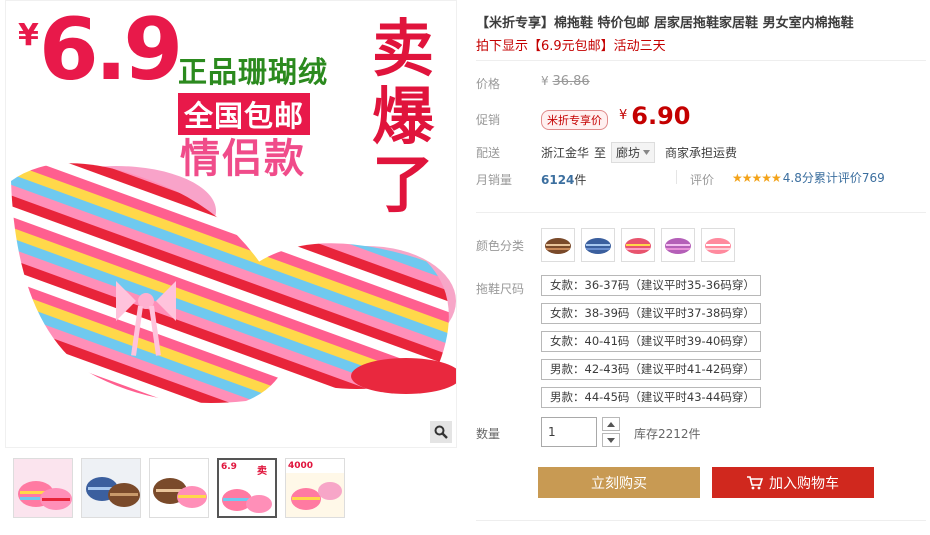  I want to click on promo-line-coral-fleece: 正品珊瑚绒, so click(253, 72).